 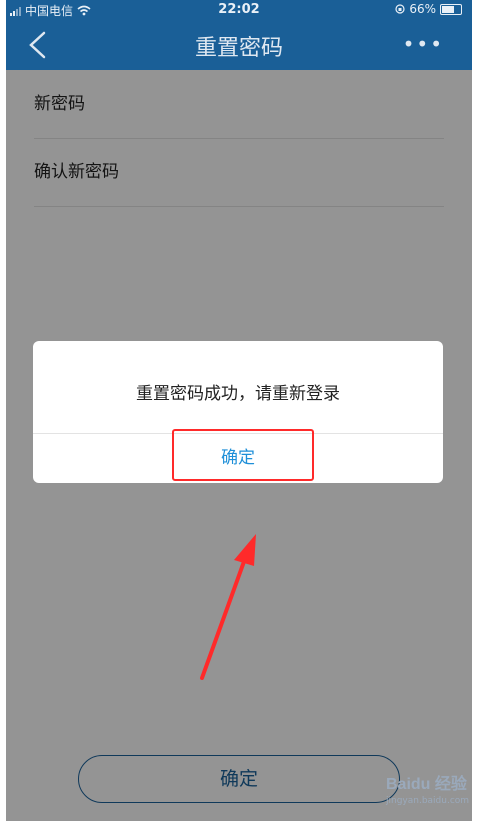 I want to click on battery-icon, so click(x=451, y=9).